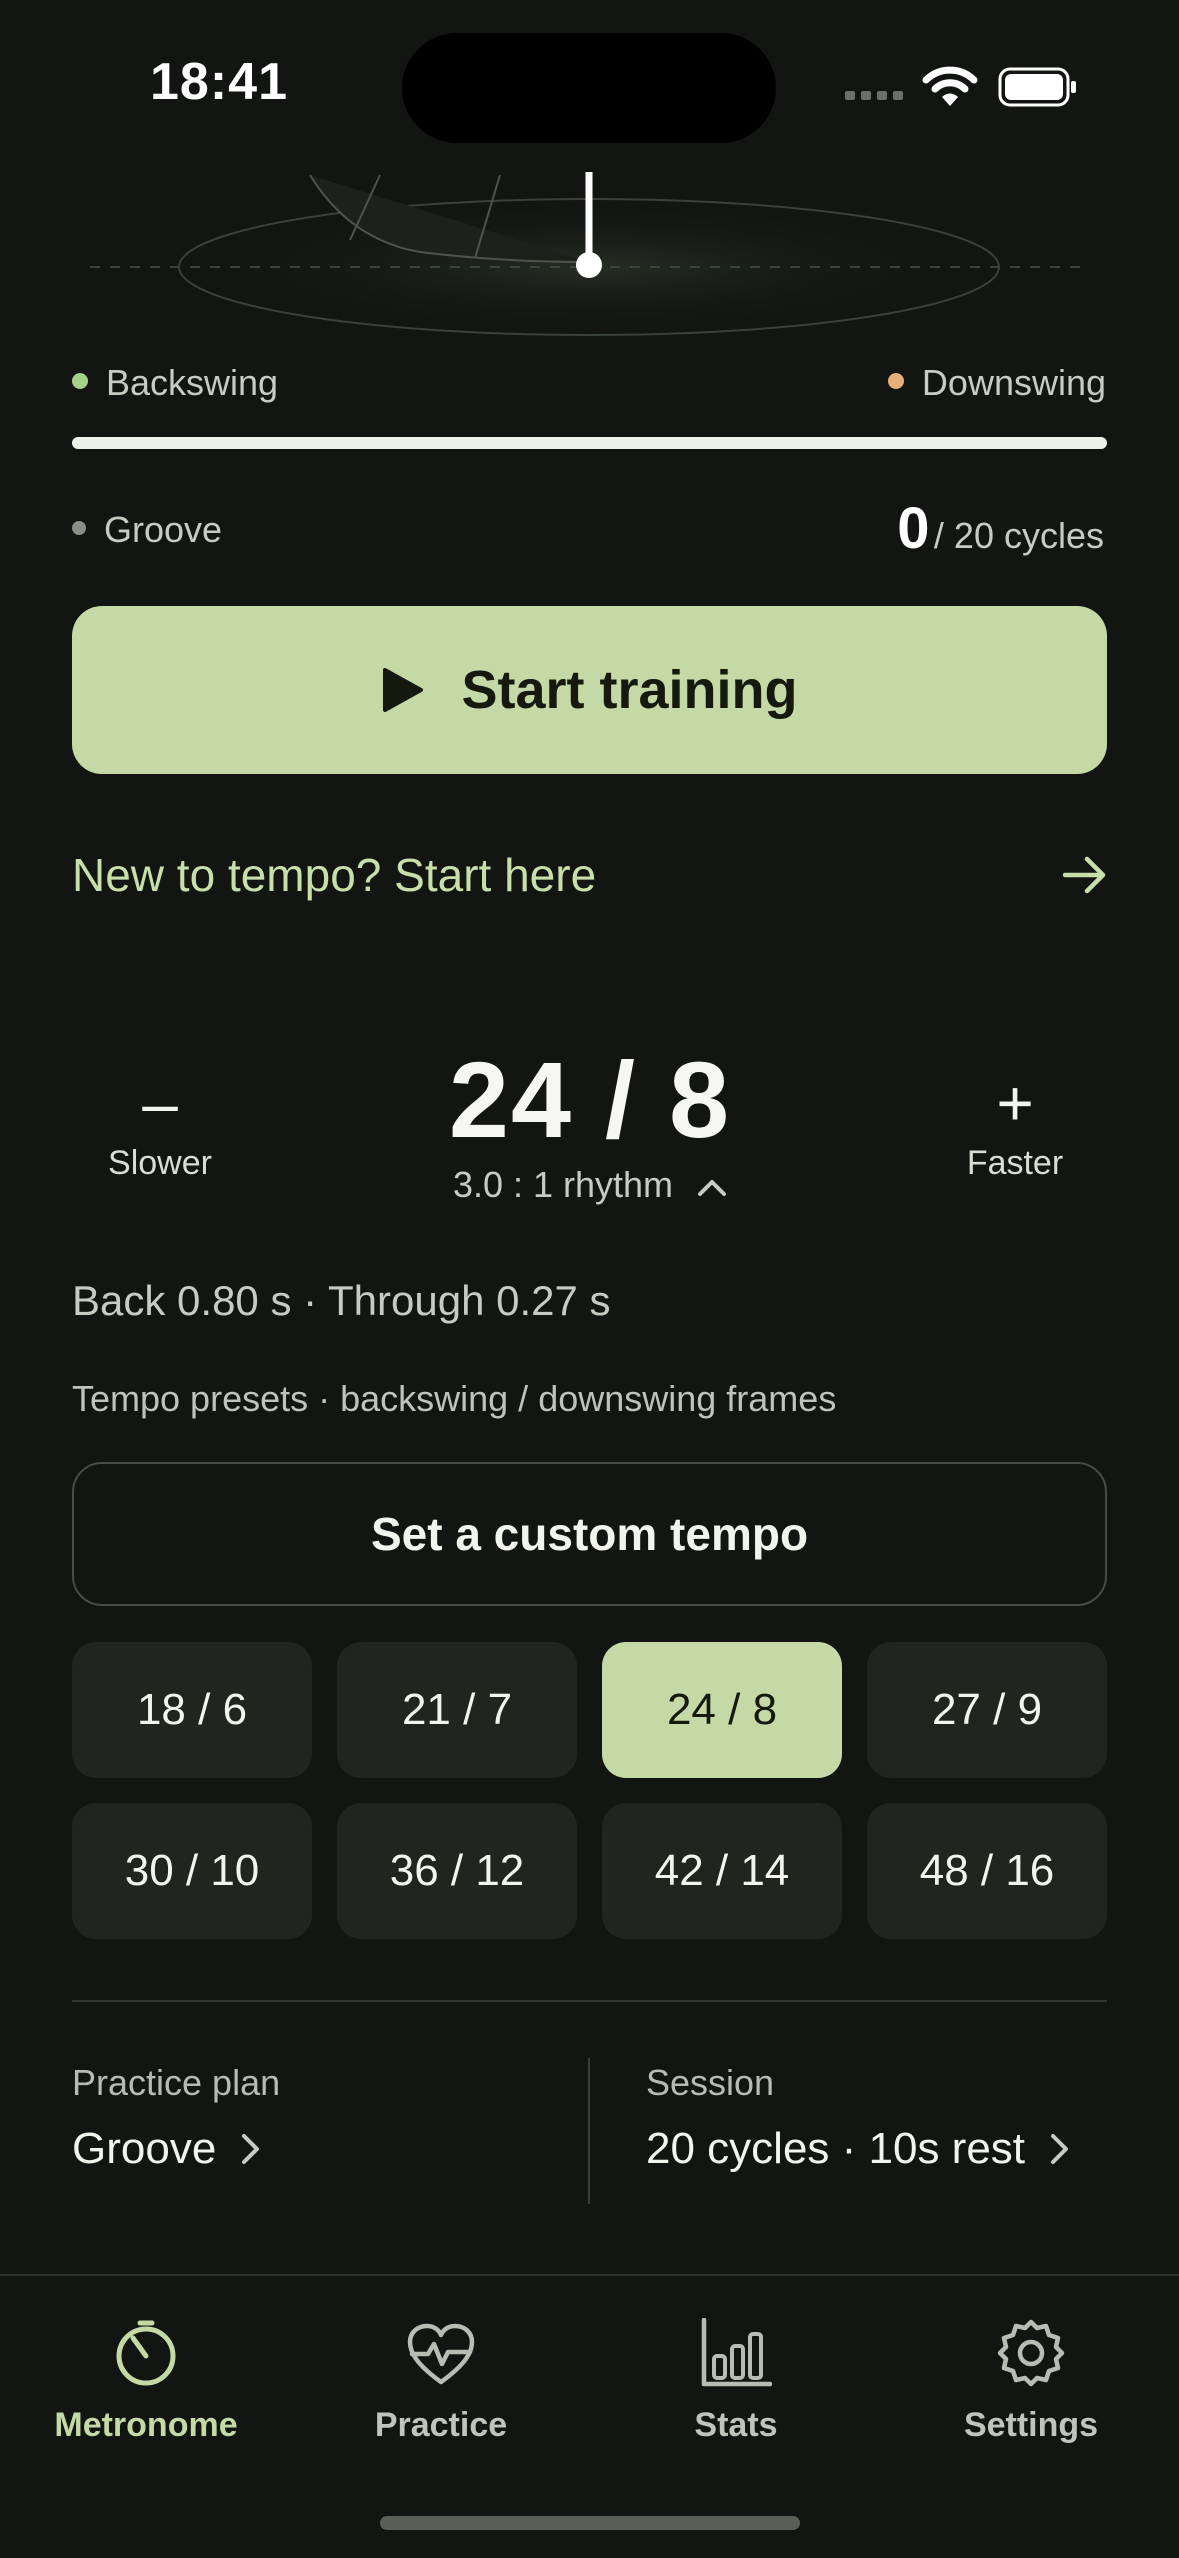 Image resolution: width=1179 pixels, height=2558 pixels. What do you see at coordinates (987, 1710) in the screenshot?
I see `preset-chip: 27 / 9` at bounding box center [987, 1710].